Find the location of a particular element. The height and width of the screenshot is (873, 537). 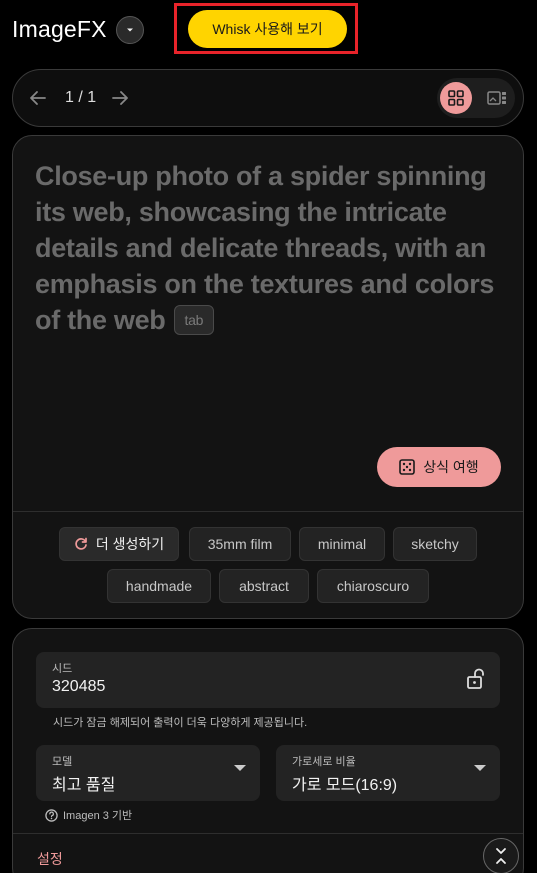

model-select: 모델 최고 품질 is located at coordinates (148, 773).